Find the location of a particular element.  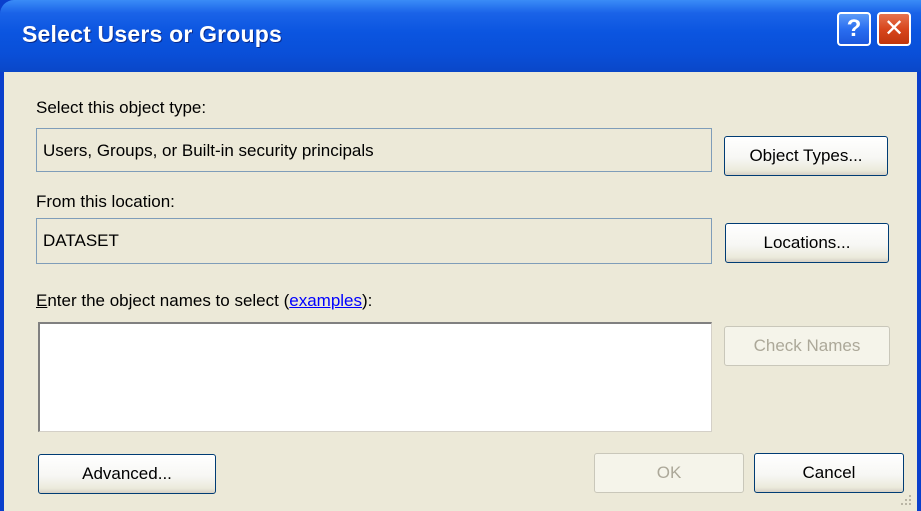

cancel-button: Cancel is located at coordinates (829, 473).